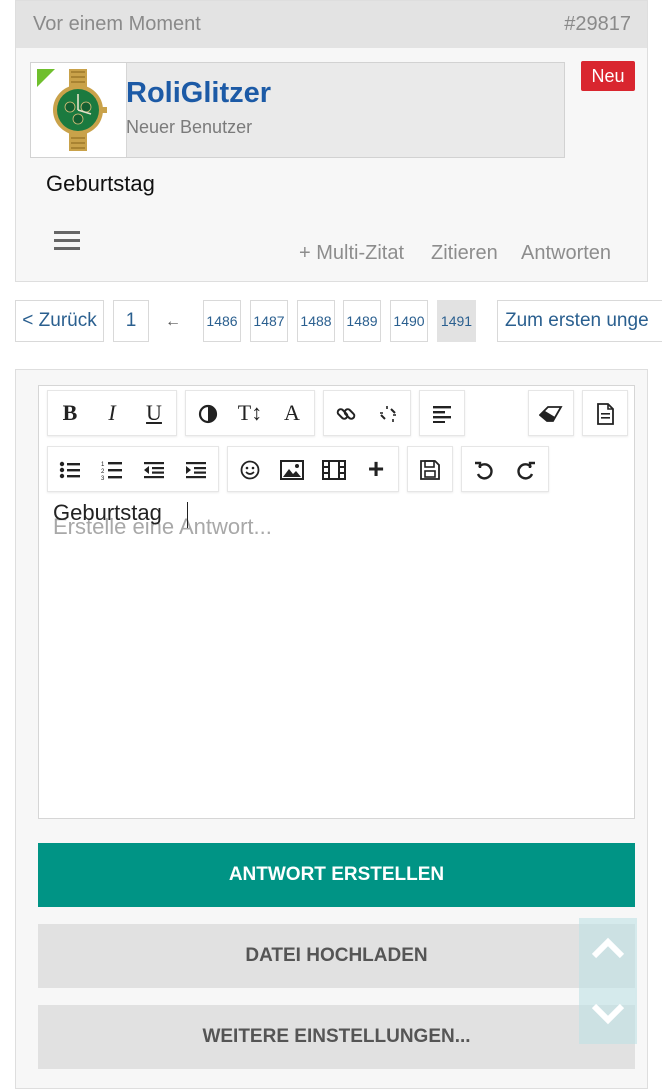 Image resolution: width=662 pixels, height=1089 pixels. What do you see at coordinates (269, 321) in the screenshot?
I see `pagination-page: 1487` at bounding box center [269, 321].